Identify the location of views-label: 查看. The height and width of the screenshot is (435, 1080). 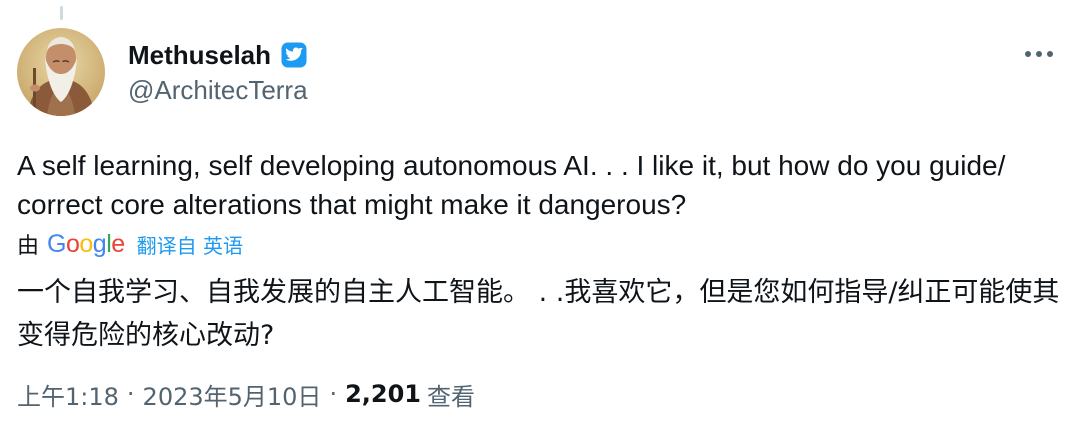
(451, 396).